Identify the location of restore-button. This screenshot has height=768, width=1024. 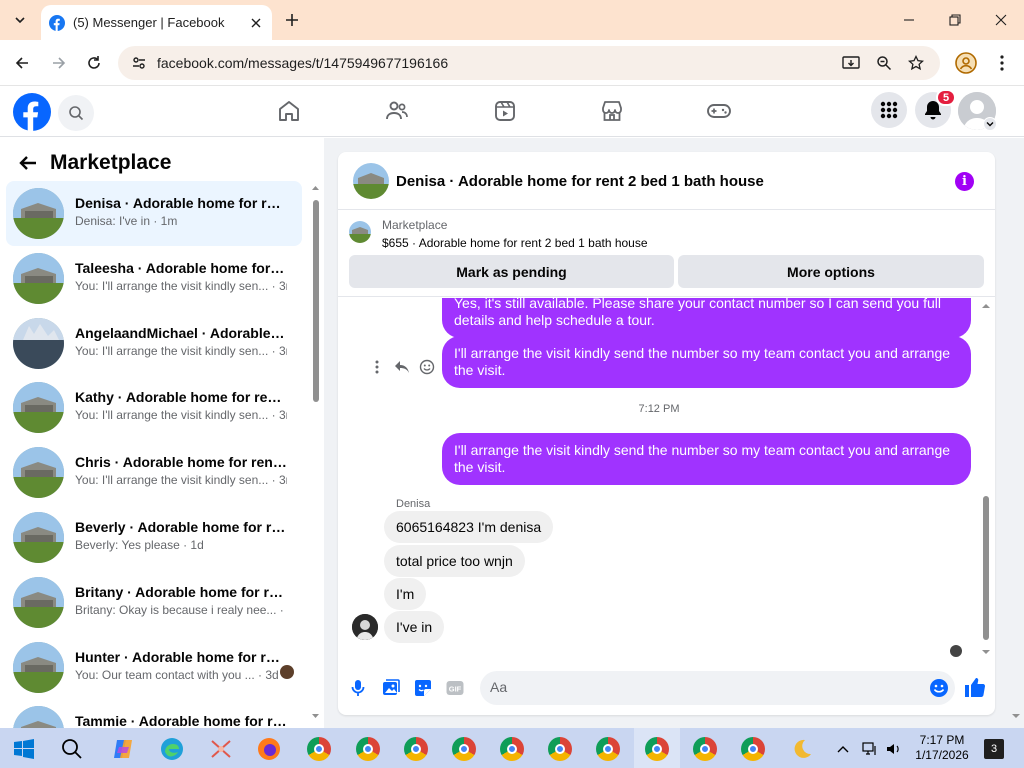
(955, 20).